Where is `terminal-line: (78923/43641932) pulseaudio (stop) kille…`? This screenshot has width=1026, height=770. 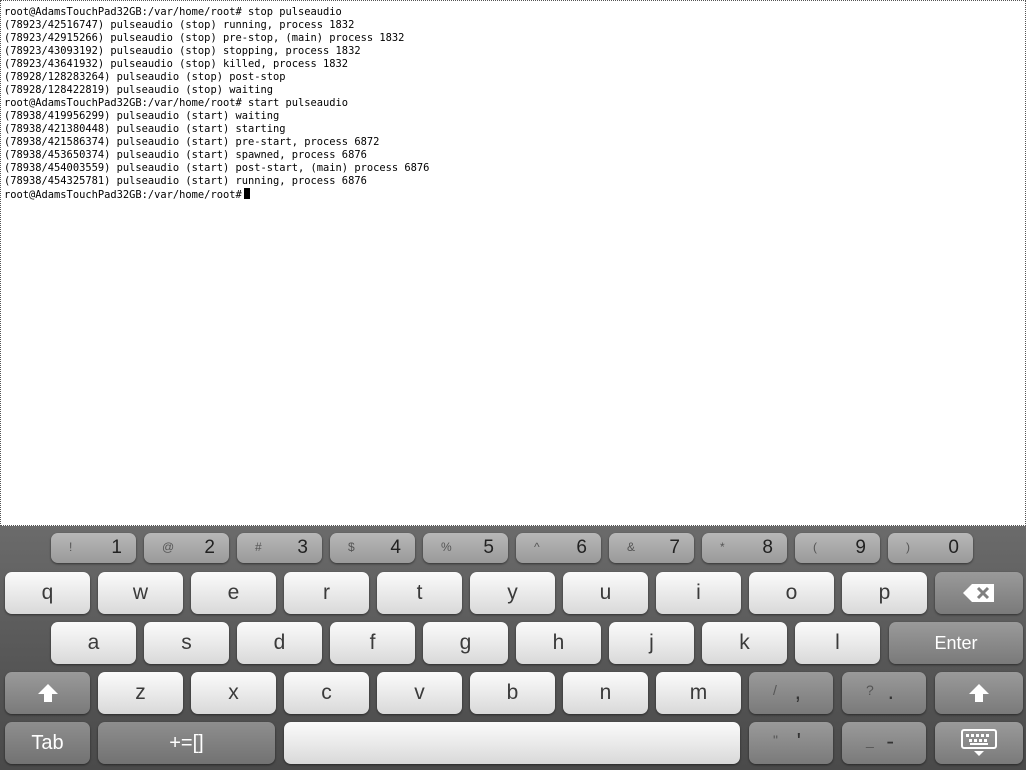 terminal-line: (78923/43641932) pulseaudio (stop) kille… is located at coordinates (176, 64).